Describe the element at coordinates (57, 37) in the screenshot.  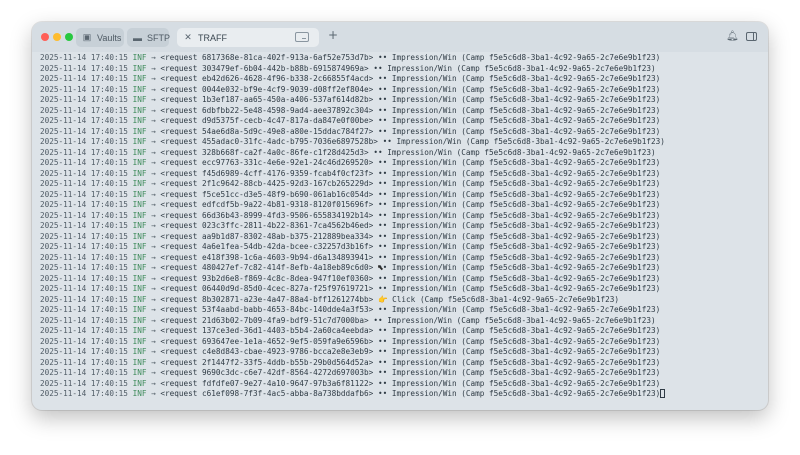
I see `minimize-window-button` at that location.